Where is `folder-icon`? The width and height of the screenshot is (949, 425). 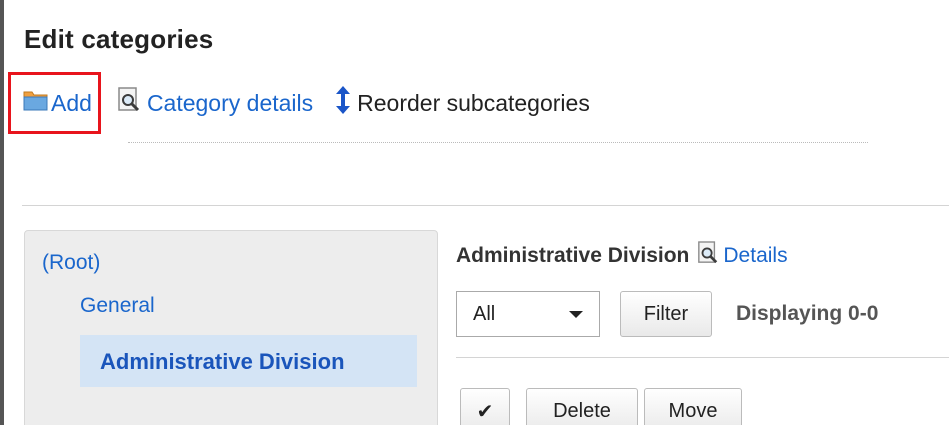
folder-icon is located at coordinates (36, 103).